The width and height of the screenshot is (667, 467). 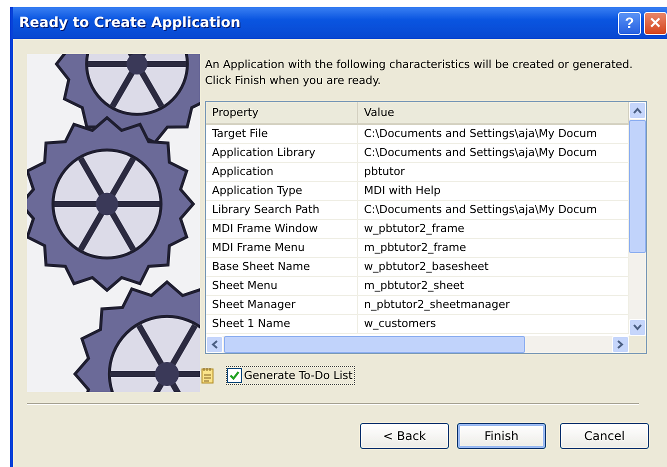 What do you see at coordinates (282, 267) in the screenshot?
I see `table-cell: Base Sheet Name` at bounding box center [282, 267].